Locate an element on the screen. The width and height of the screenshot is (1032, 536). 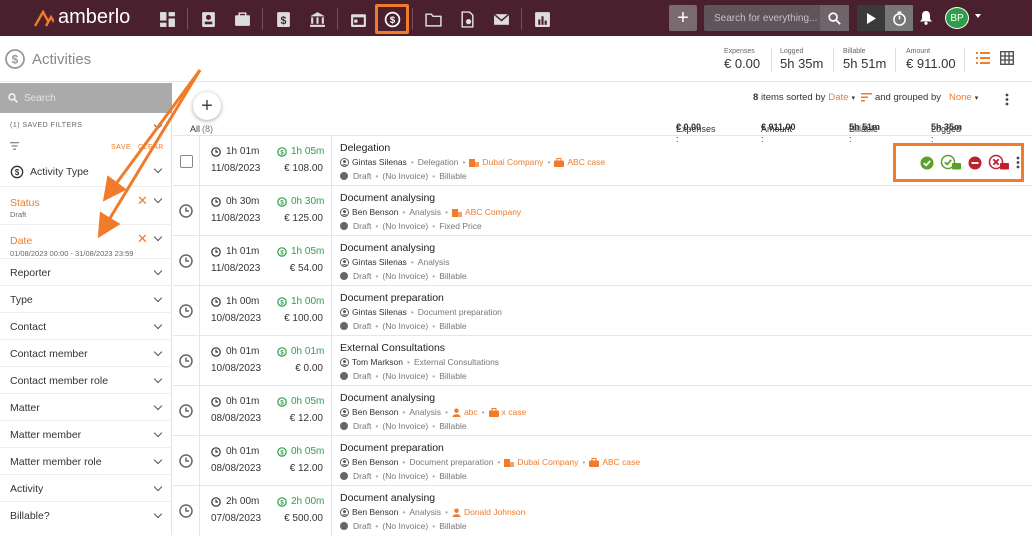
add-activity-button: + is located at coordinates (207, 106).